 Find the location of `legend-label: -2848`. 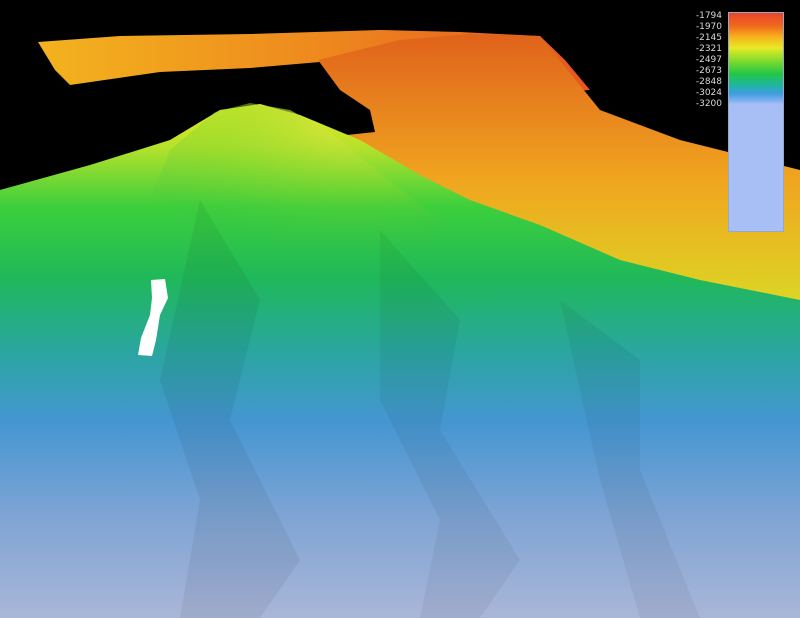

legend-label: -2848 is located at coordinates (708, 82).